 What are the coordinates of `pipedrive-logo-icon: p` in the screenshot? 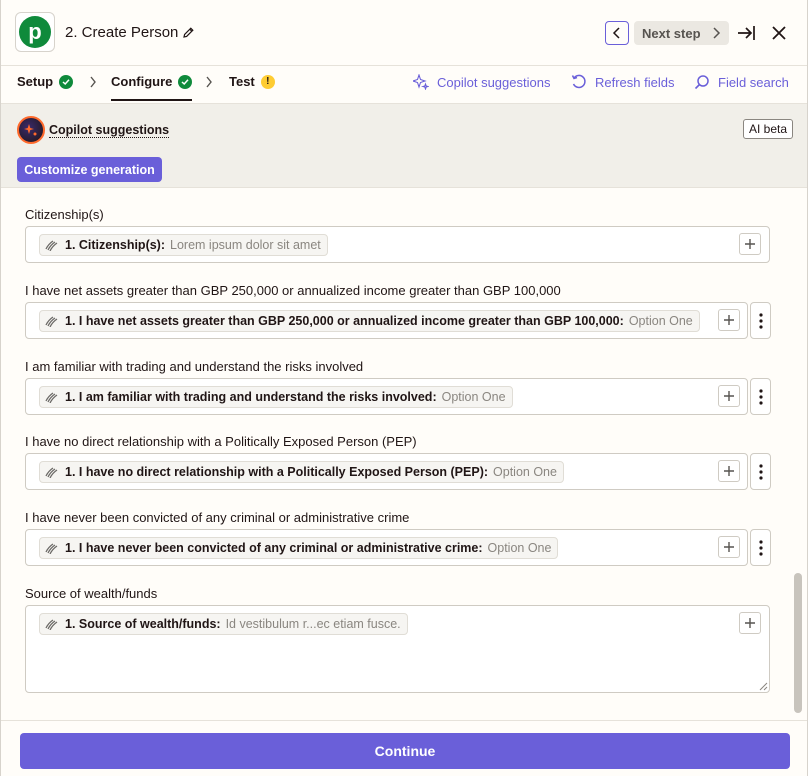 It's located at (35, 32).